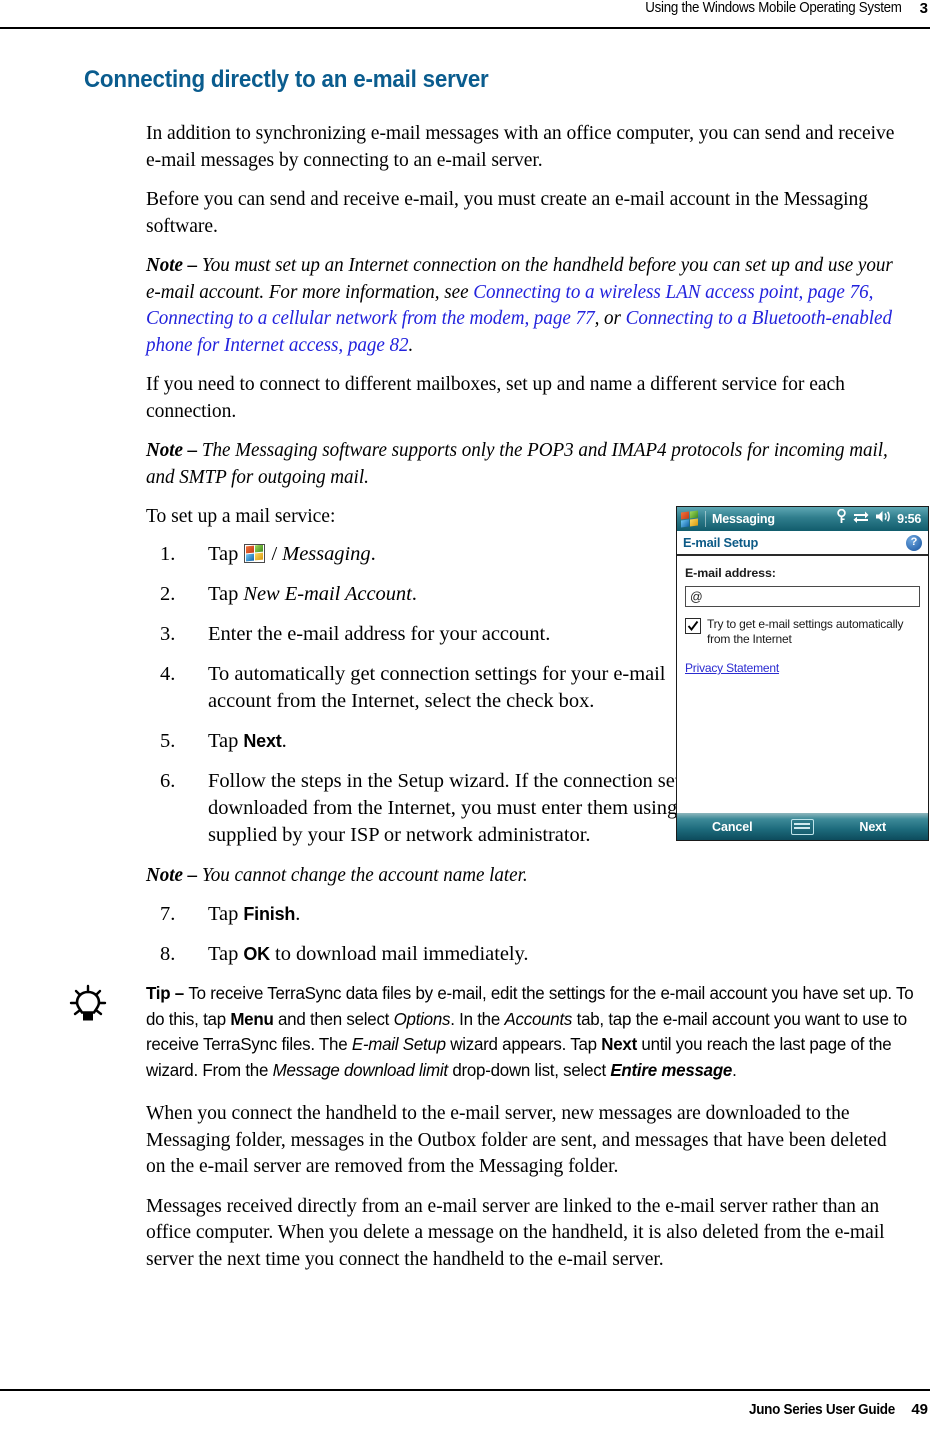 This screenshot has width=930, height=1431. What do you see at coordinates (411, 344) in the screenshot?
I see `note1-end: .` at bounding box center [411, 344].